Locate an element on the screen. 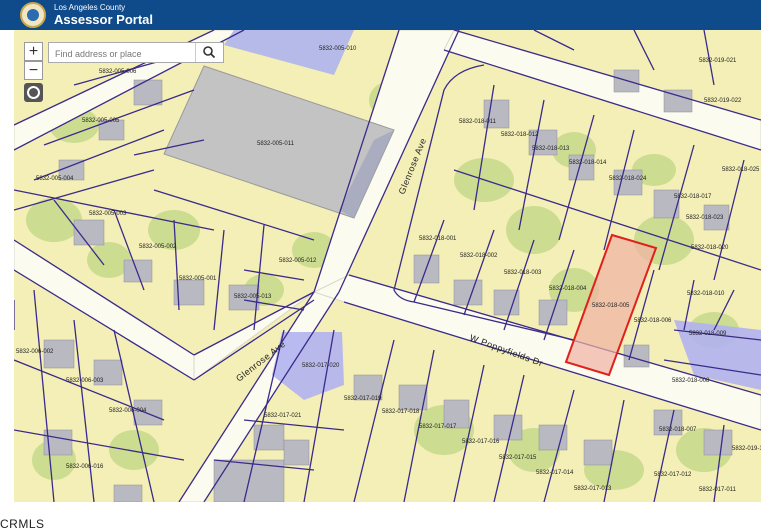 The width and height of the screenshot is (761, 532). parcel-label: 5832-017-012 is located at coordinates (673, 475).